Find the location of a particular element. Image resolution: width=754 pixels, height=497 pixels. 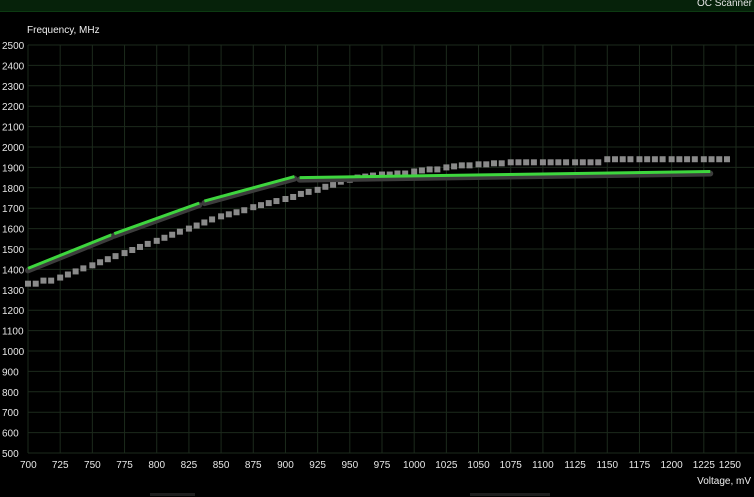

y-axis-title: Frequency, MHz is located at coordinates (63, 30).